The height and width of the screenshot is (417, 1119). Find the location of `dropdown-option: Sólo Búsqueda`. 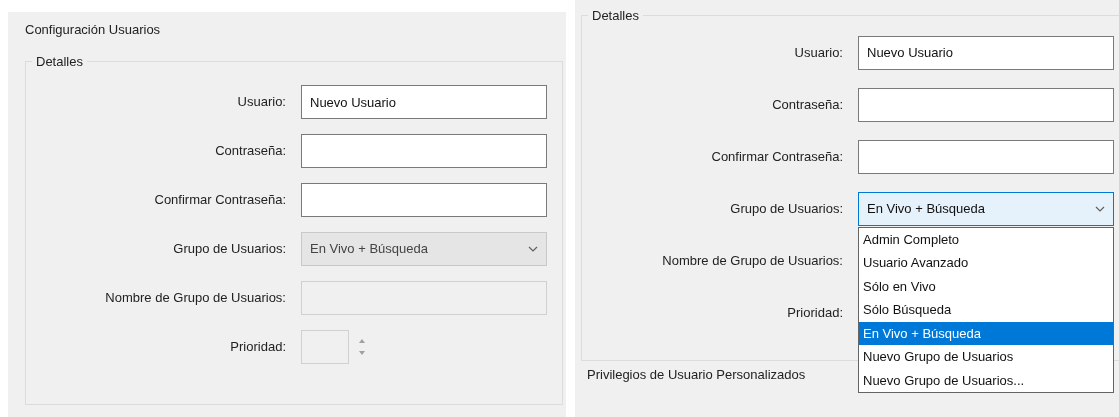

dropdown-option: Sólo Búsqueda is located at coordinates (986, 310).